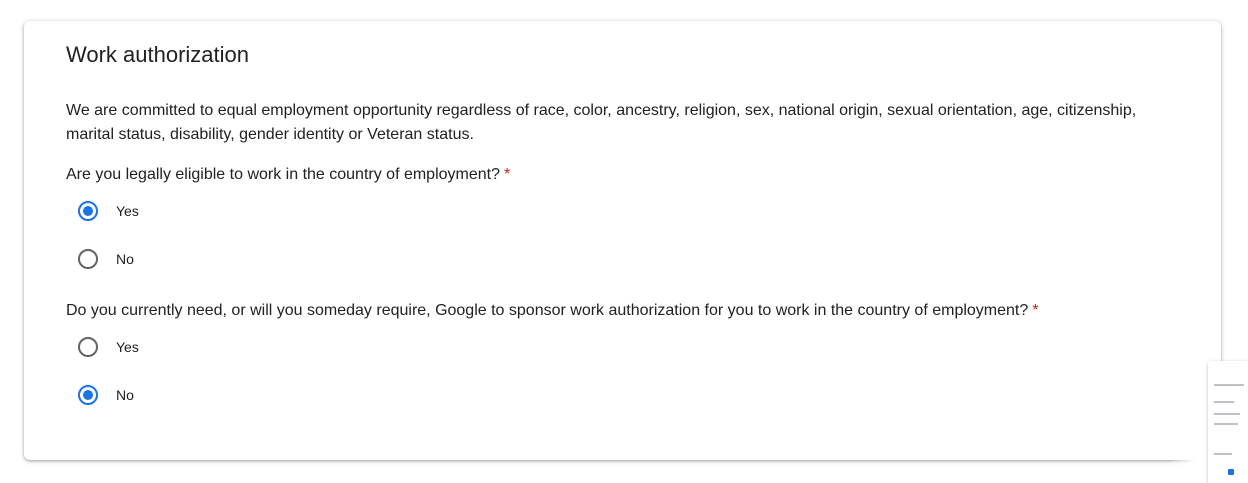 This screenshot has width=1248, height=483. Describe the element at coordinates (108, 211) in the screenshot. I see `radio-option-eligible-yes: Yes` at that location.